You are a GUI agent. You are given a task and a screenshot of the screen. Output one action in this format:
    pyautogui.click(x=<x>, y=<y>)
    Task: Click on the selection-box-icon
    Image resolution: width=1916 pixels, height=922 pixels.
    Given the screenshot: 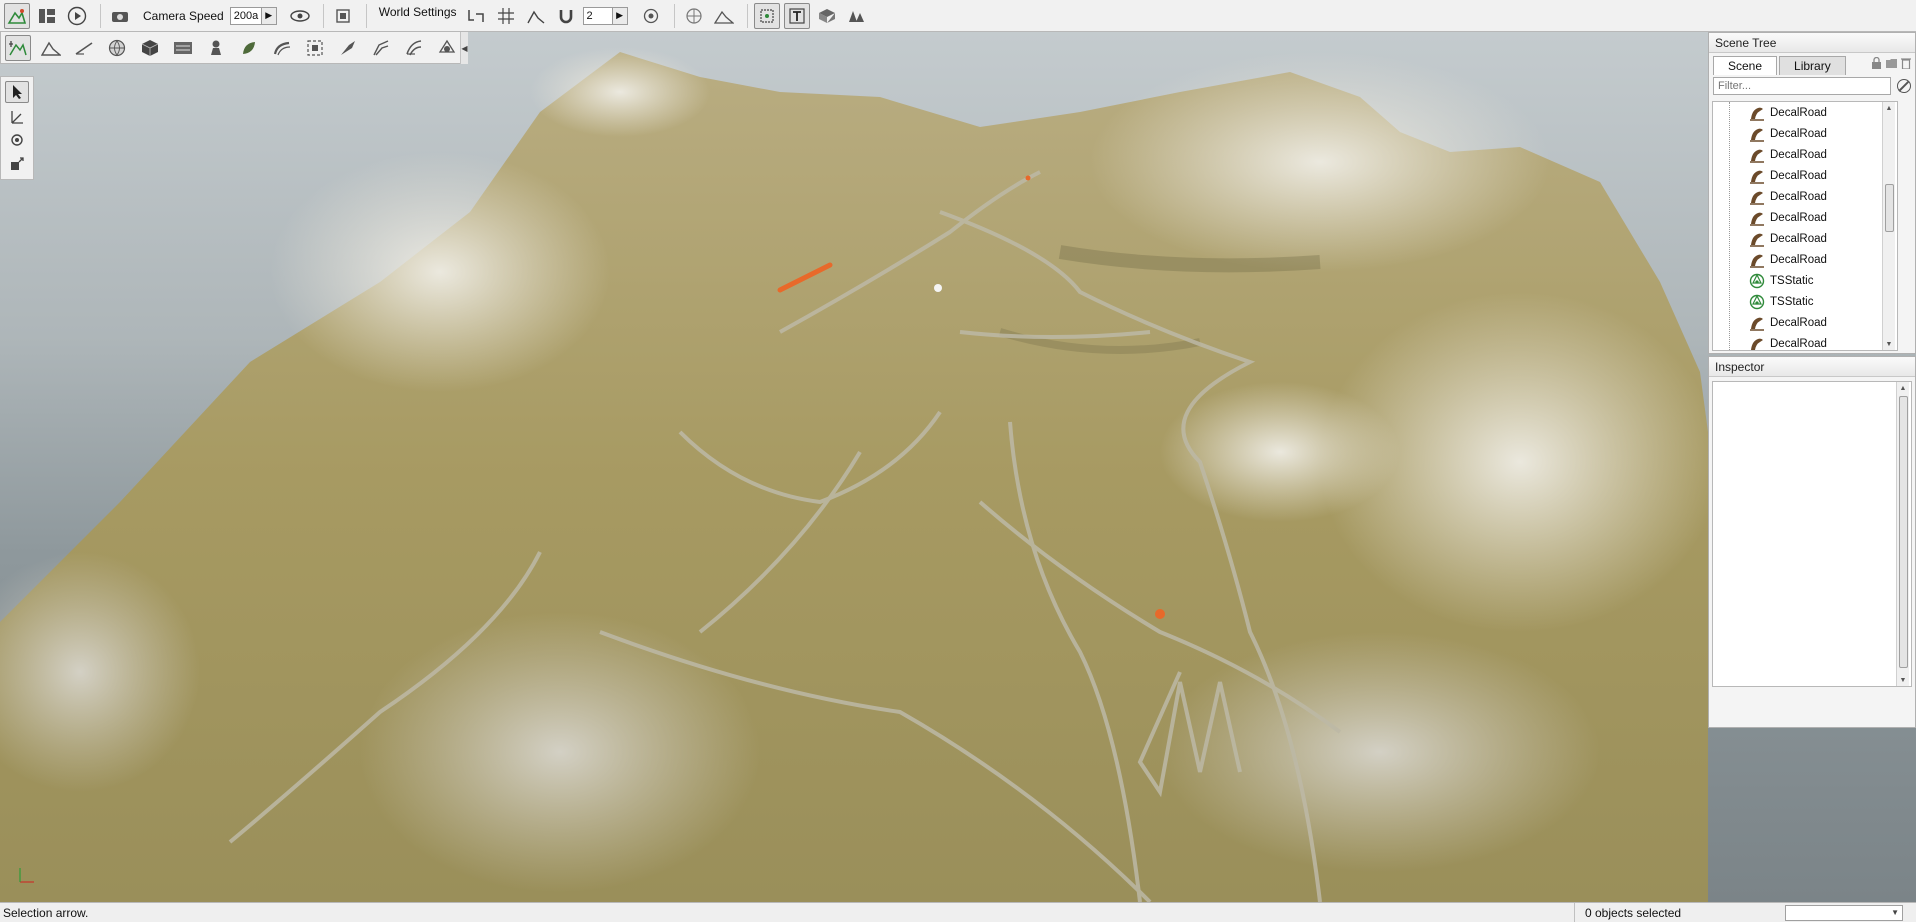 What is the action you would take?
    pyautogui.click(x=766, y=15)
    